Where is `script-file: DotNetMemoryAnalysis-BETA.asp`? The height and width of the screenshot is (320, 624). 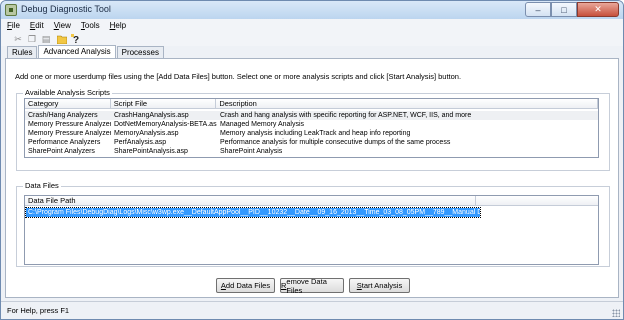
script-file: DotNetMemoryAnalysis-BETA.asp is located at coordinates (165, 124).